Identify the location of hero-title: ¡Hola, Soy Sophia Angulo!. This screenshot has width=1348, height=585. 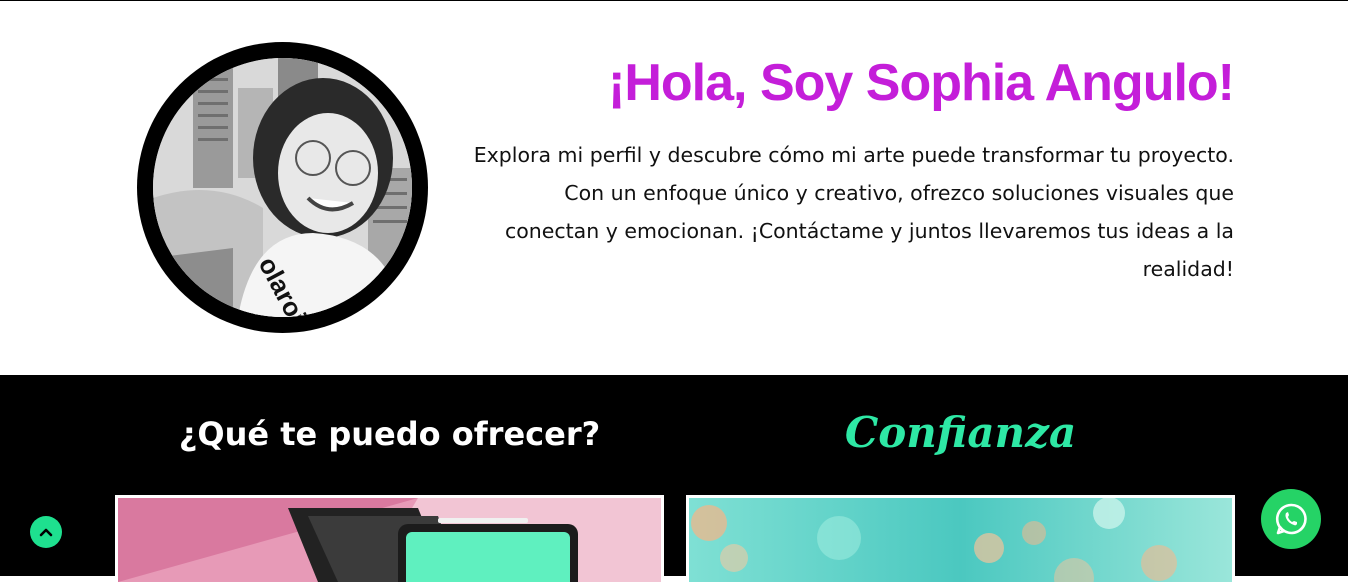
(921, 83).